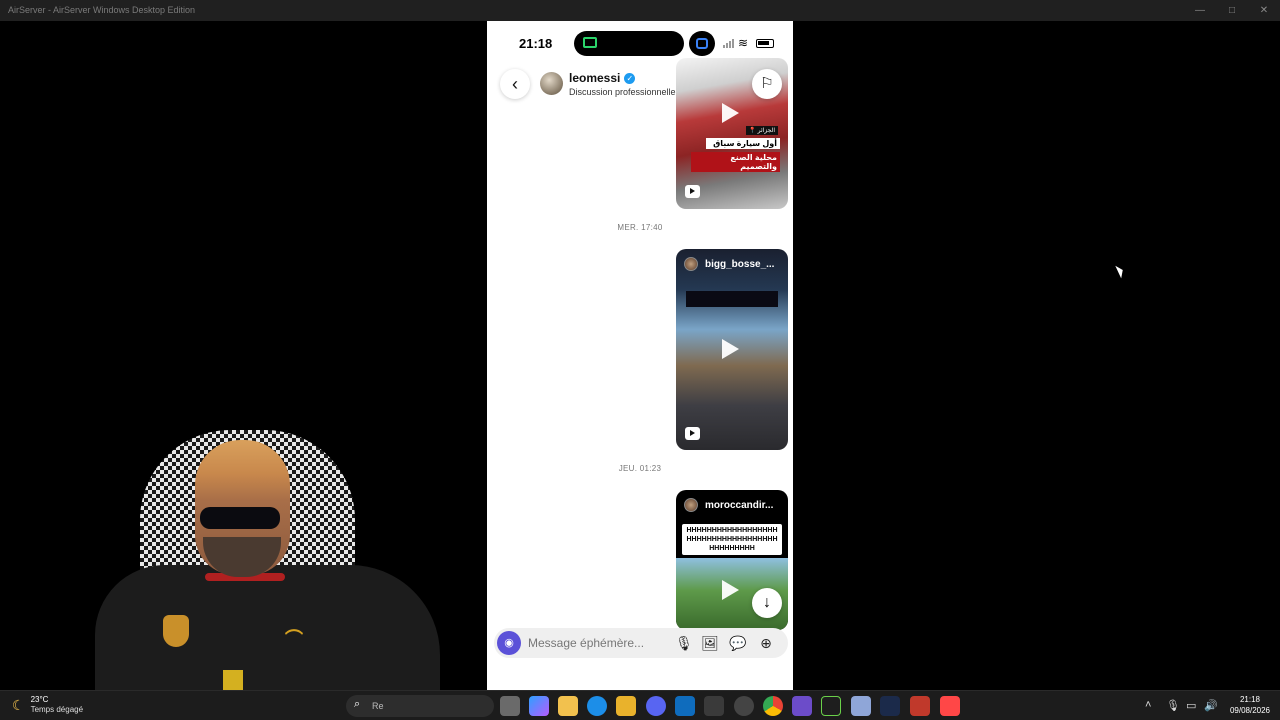 The image size is (1280, 720). I want to click on camera-button: ◉, so click(509, 643).